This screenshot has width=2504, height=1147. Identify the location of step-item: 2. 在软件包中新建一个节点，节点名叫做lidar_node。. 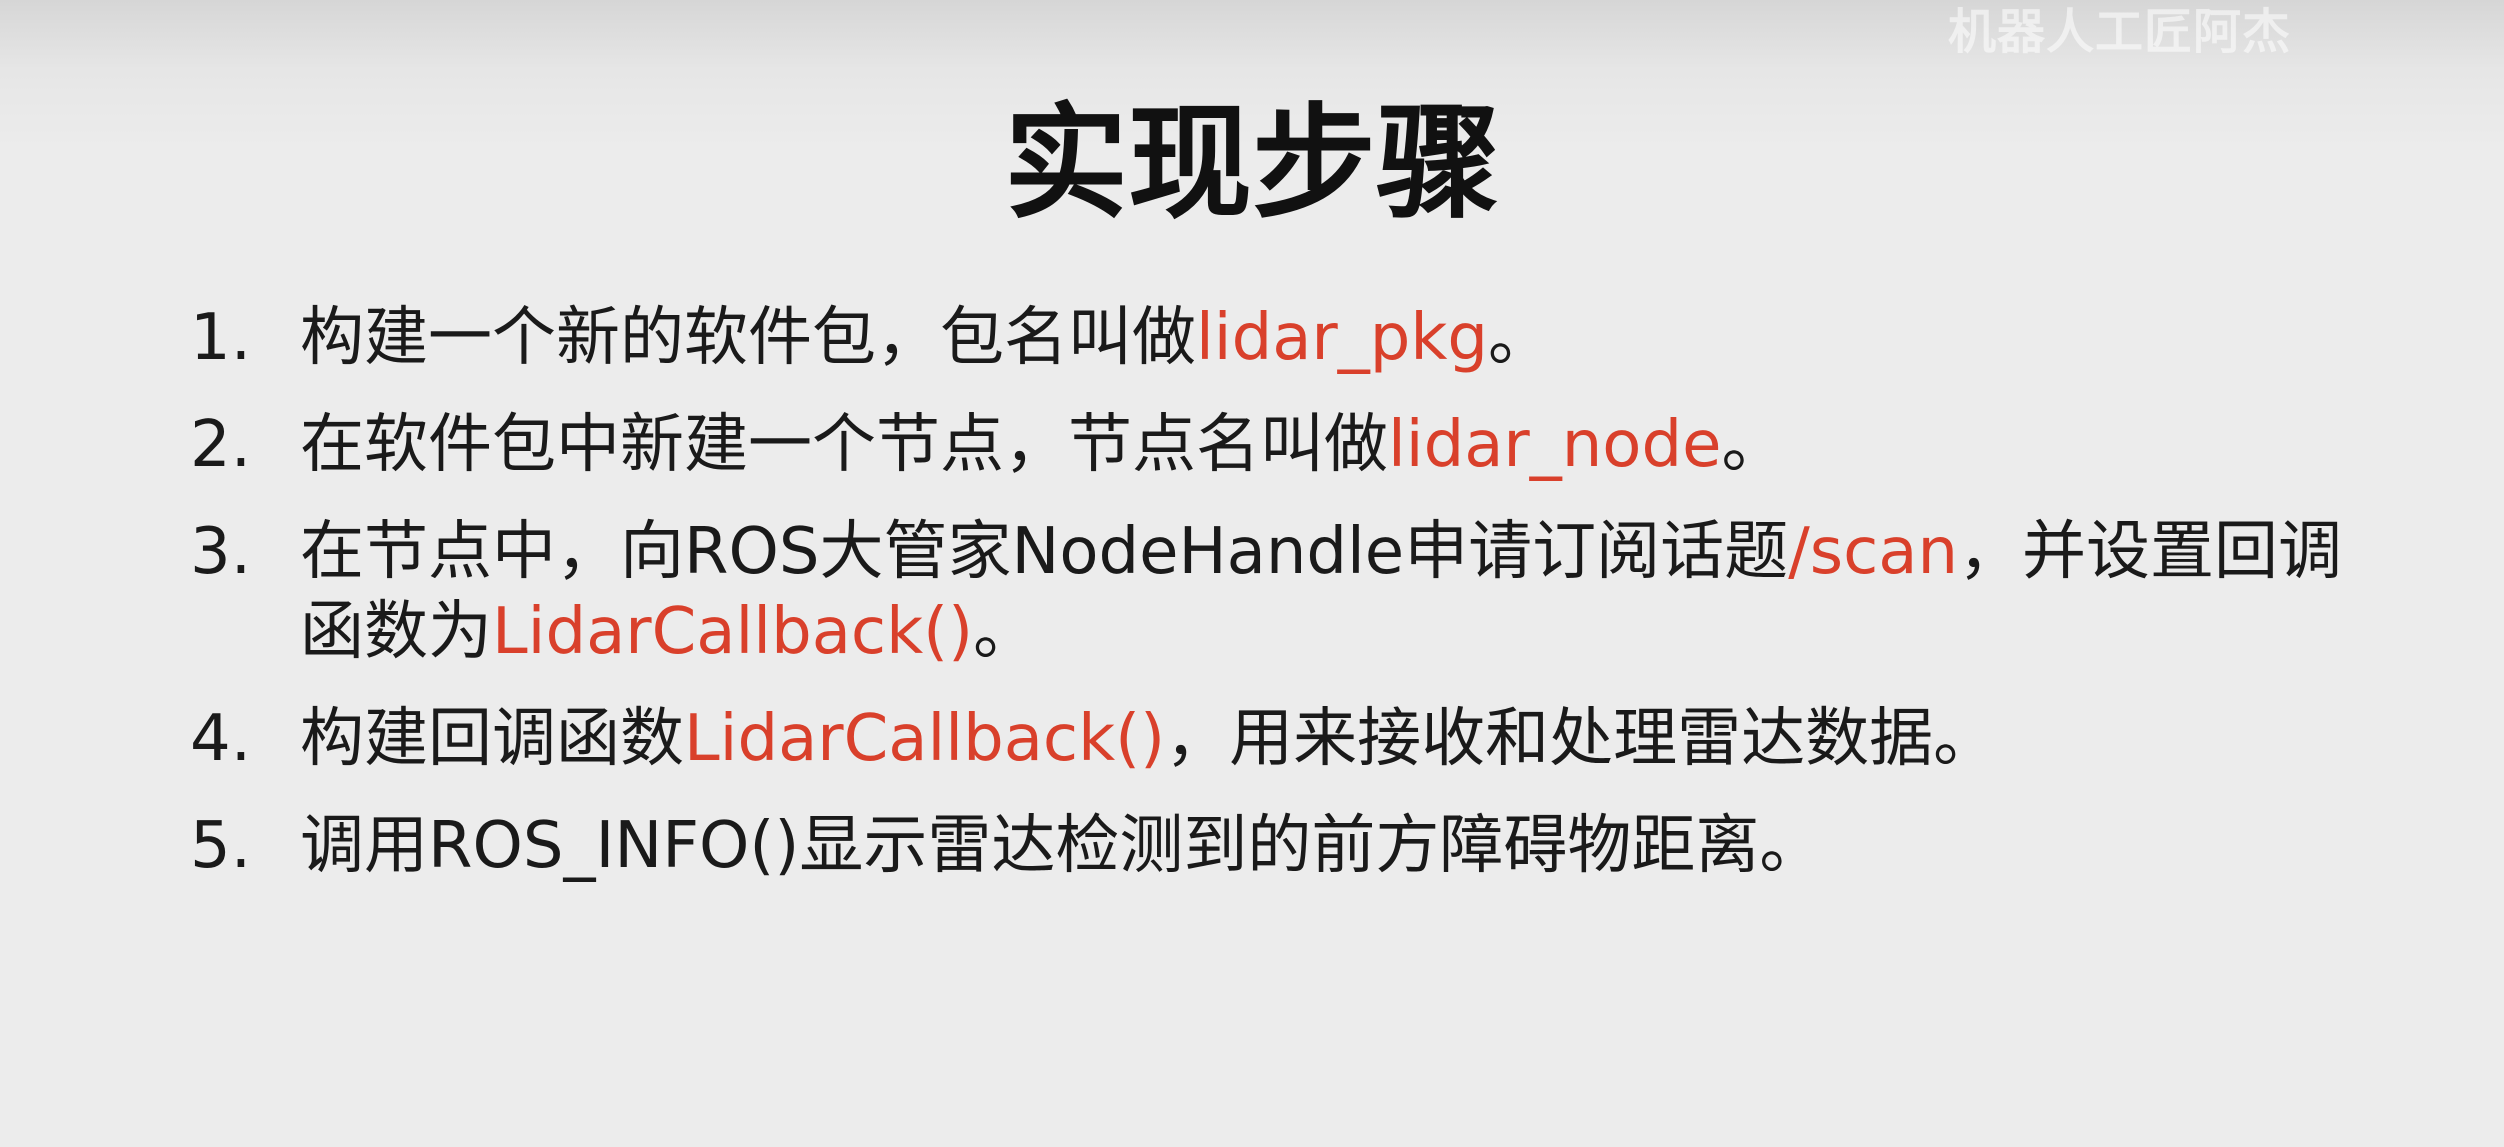
(1280, 445).